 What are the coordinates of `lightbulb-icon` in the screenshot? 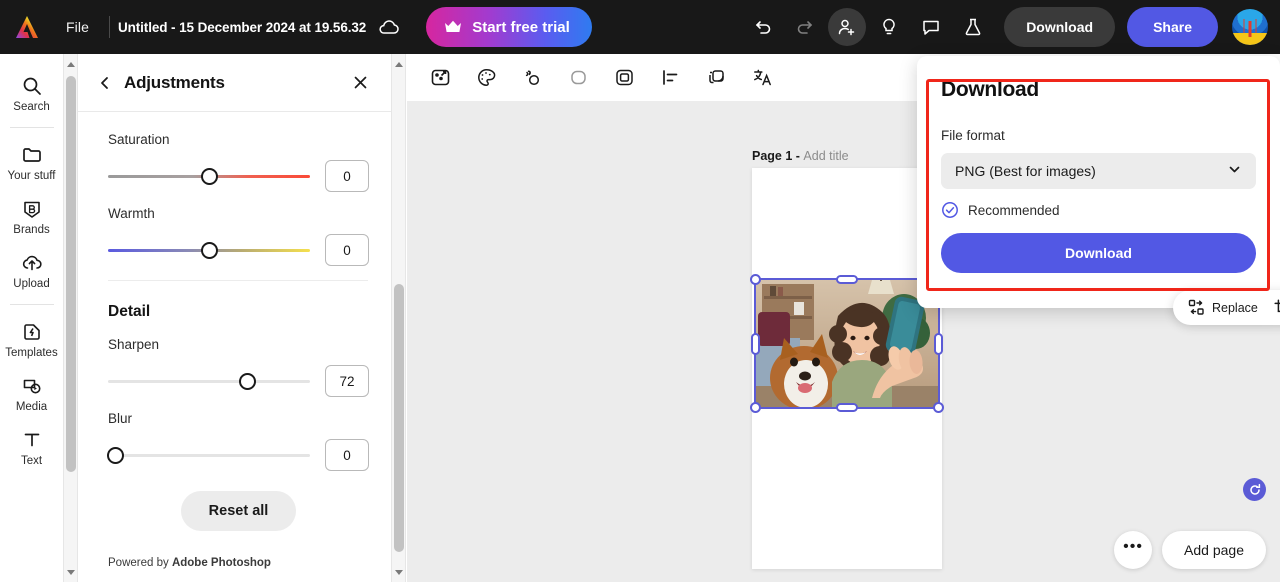 It's located at (889, 27).